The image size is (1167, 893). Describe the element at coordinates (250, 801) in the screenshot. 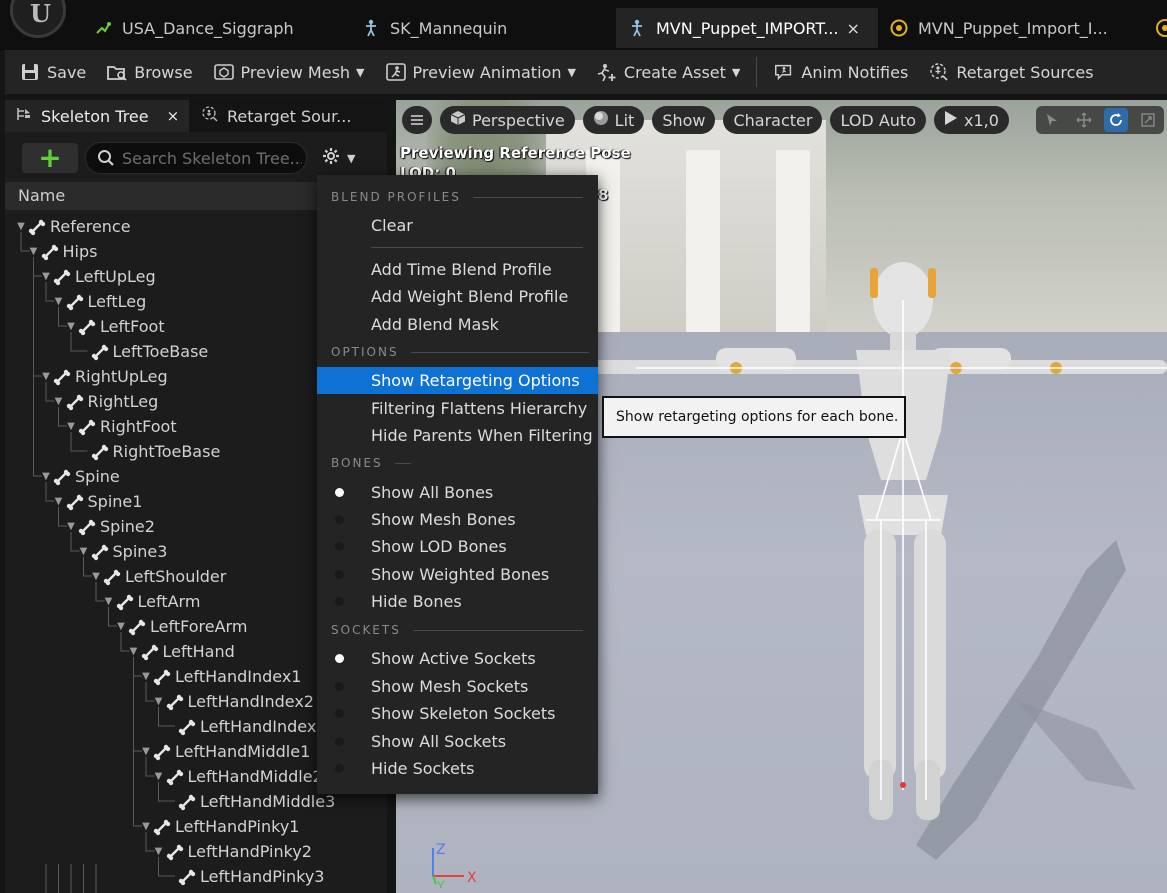

I see `tree-row-lefthandmiddle3: LeftHandMiddle3` at that location.